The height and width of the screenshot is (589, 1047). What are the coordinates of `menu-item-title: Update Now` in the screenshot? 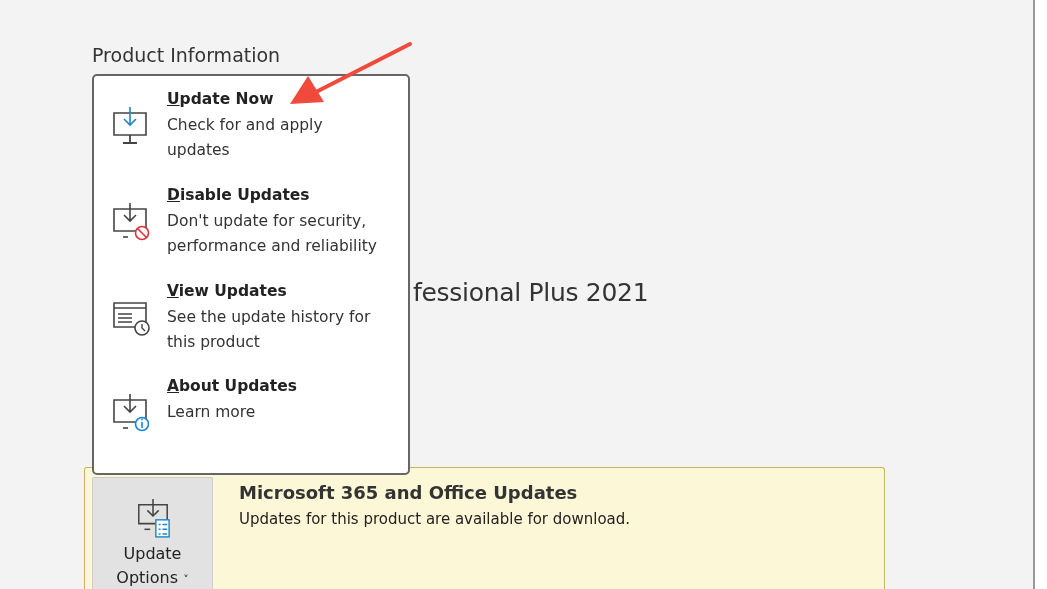 It's located at (276, 99).